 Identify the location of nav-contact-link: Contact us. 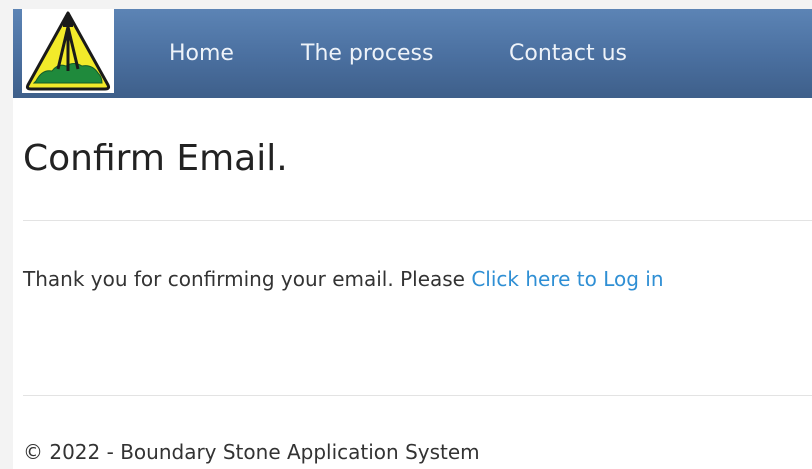
(568, 54).